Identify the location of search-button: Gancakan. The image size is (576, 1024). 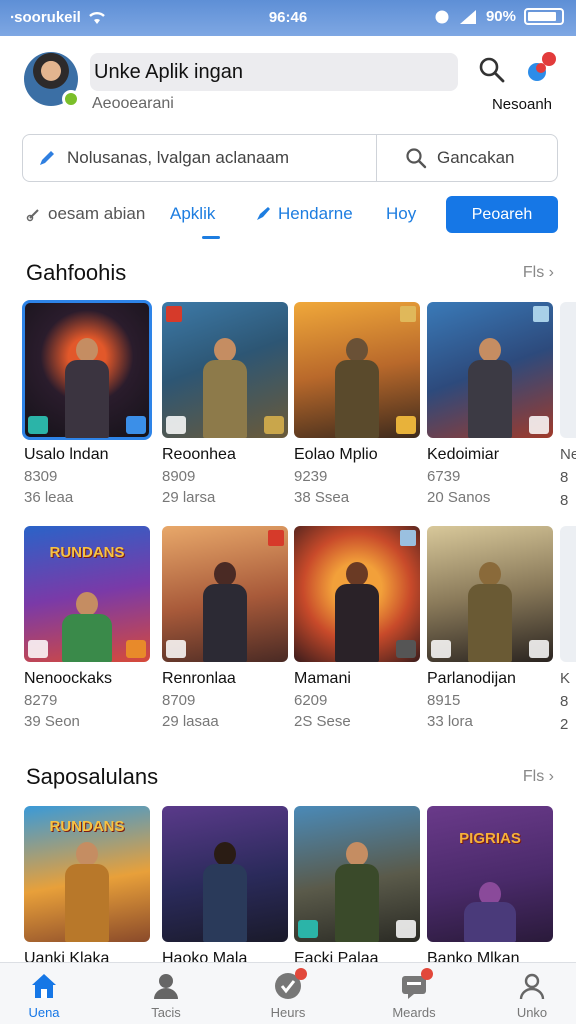
(446, 158).